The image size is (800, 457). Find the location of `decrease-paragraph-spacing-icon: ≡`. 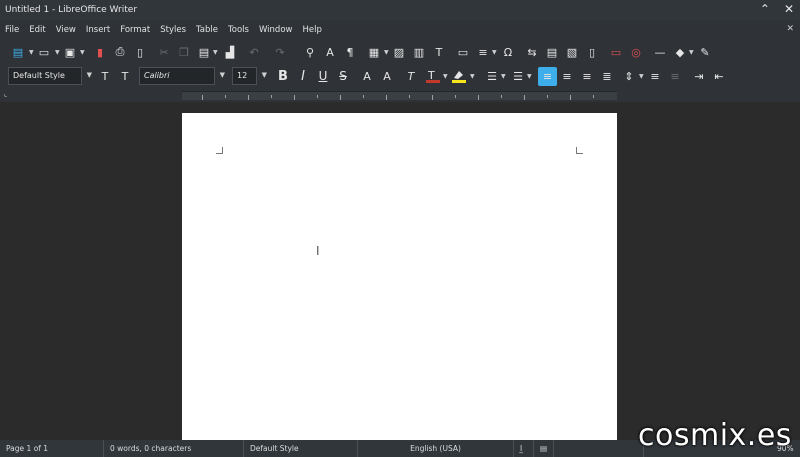

decrease-paragraph-spacing-icon: ≡ is located at coordinates (675, 76).